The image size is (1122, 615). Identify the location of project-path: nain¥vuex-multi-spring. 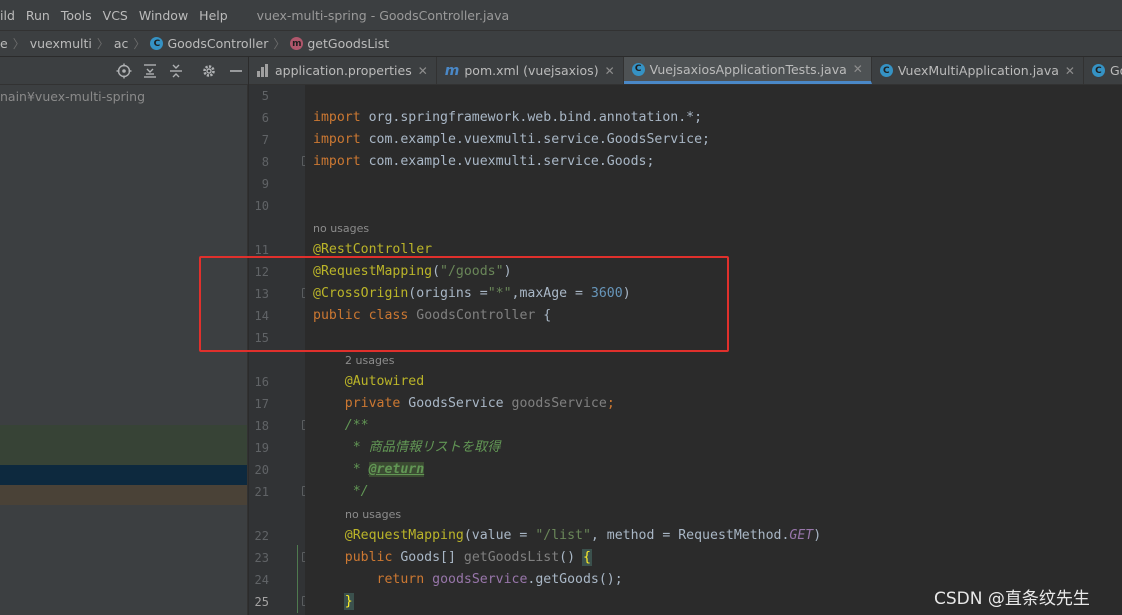
(72, 96).